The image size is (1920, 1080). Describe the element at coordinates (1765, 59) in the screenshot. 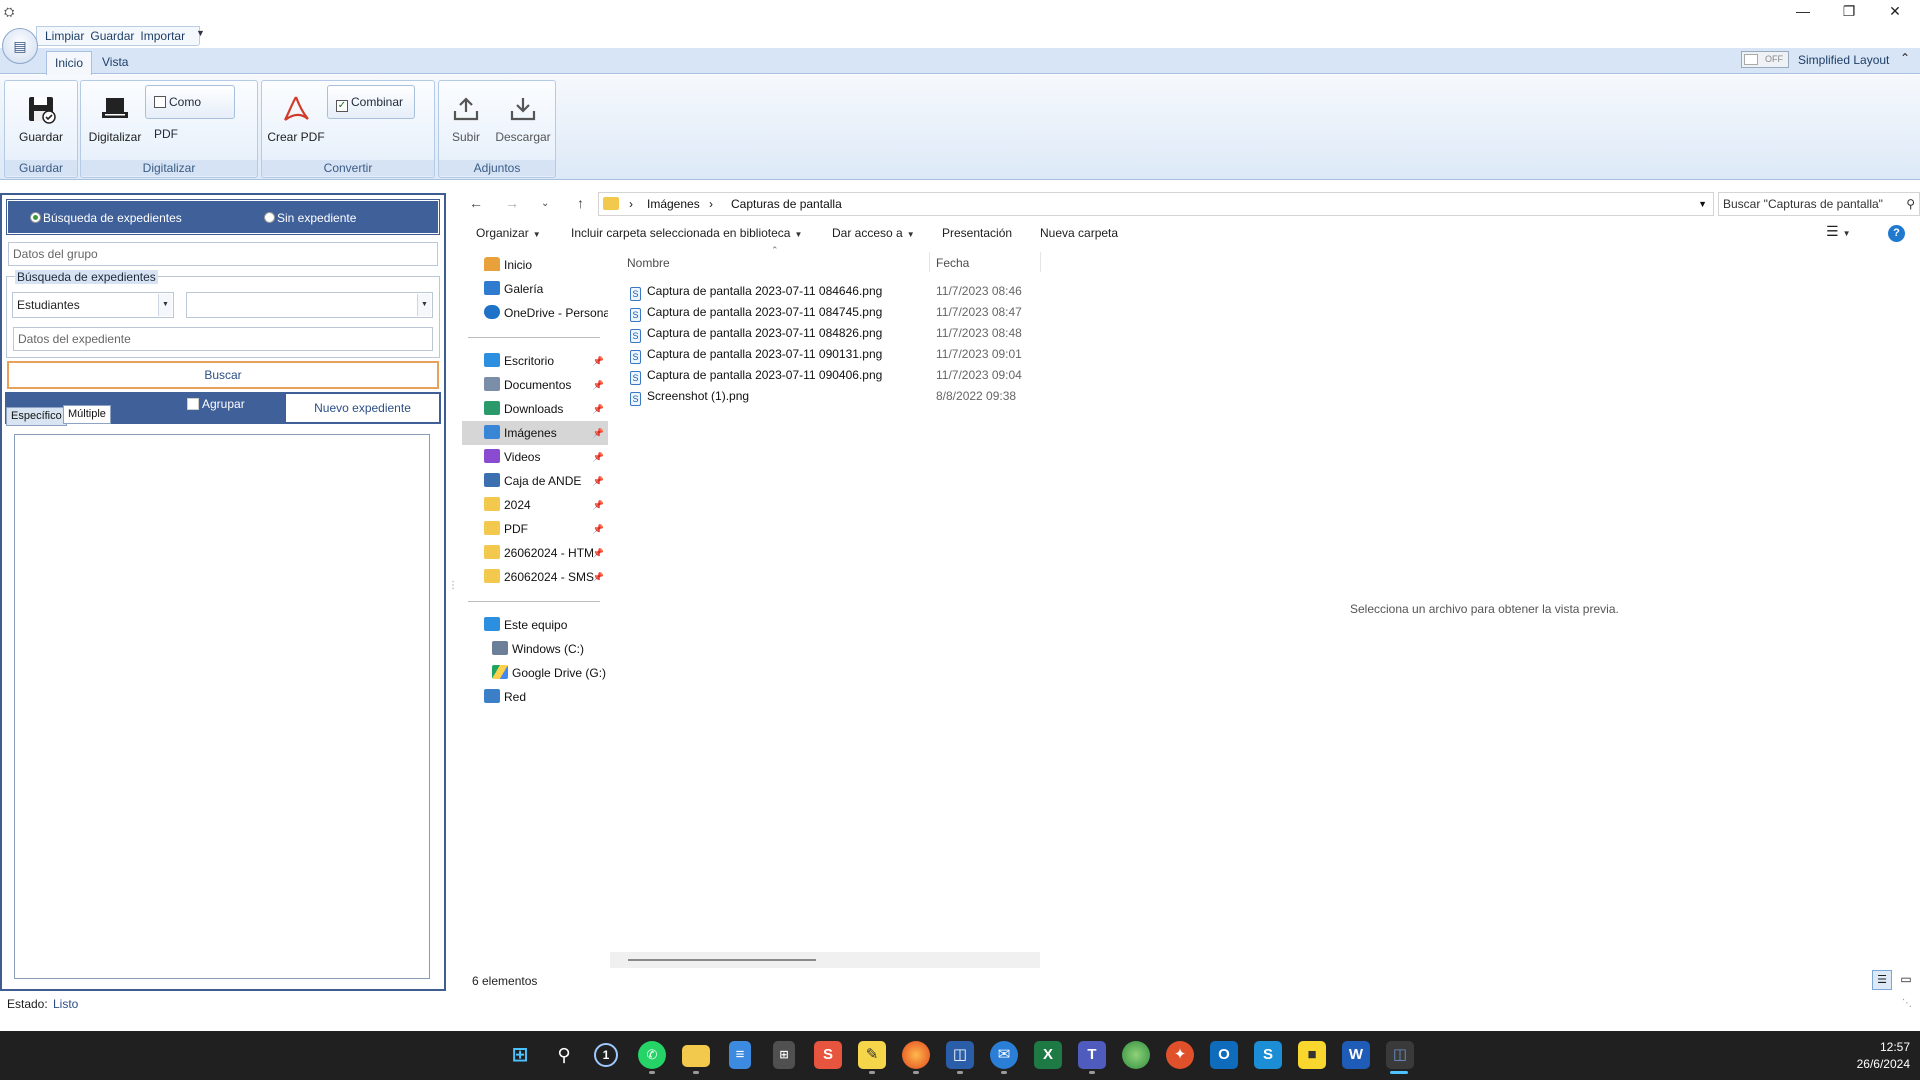

I see `simplified-layout-toggle: OFF` at that location.